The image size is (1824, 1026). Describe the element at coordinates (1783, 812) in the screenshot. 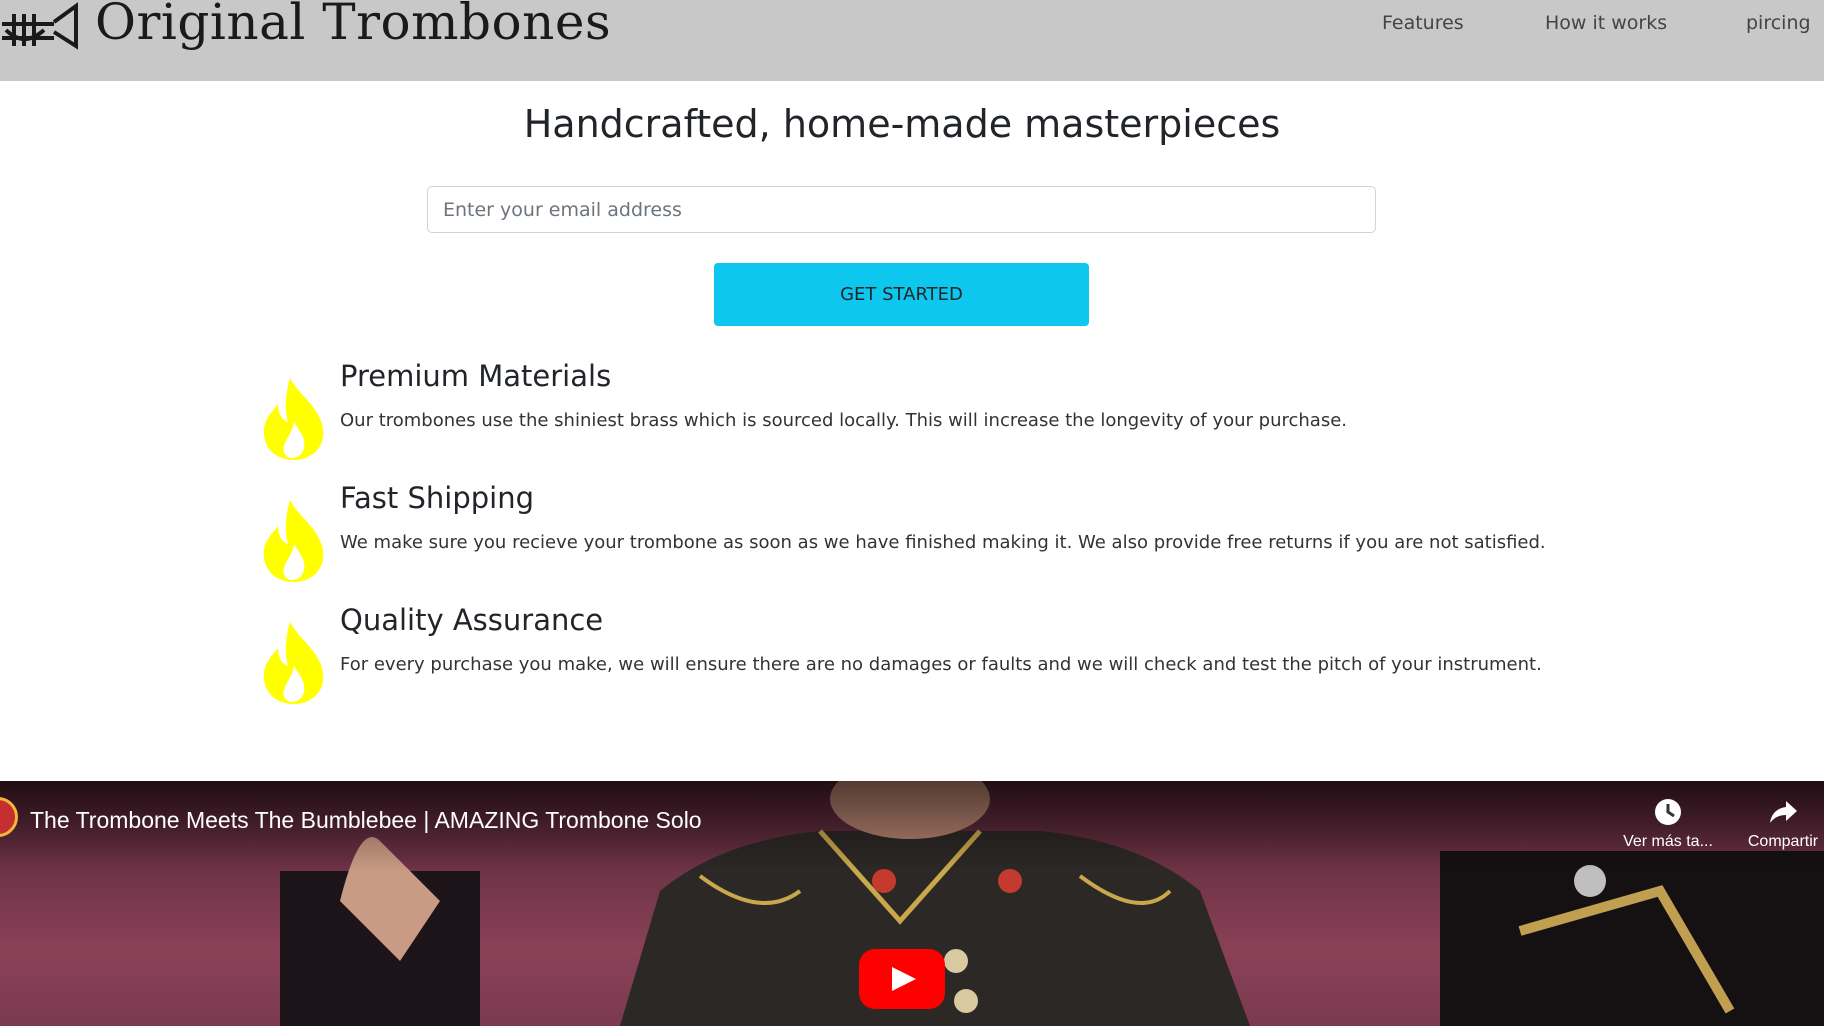

I see `share-arrow-icon` at that location.